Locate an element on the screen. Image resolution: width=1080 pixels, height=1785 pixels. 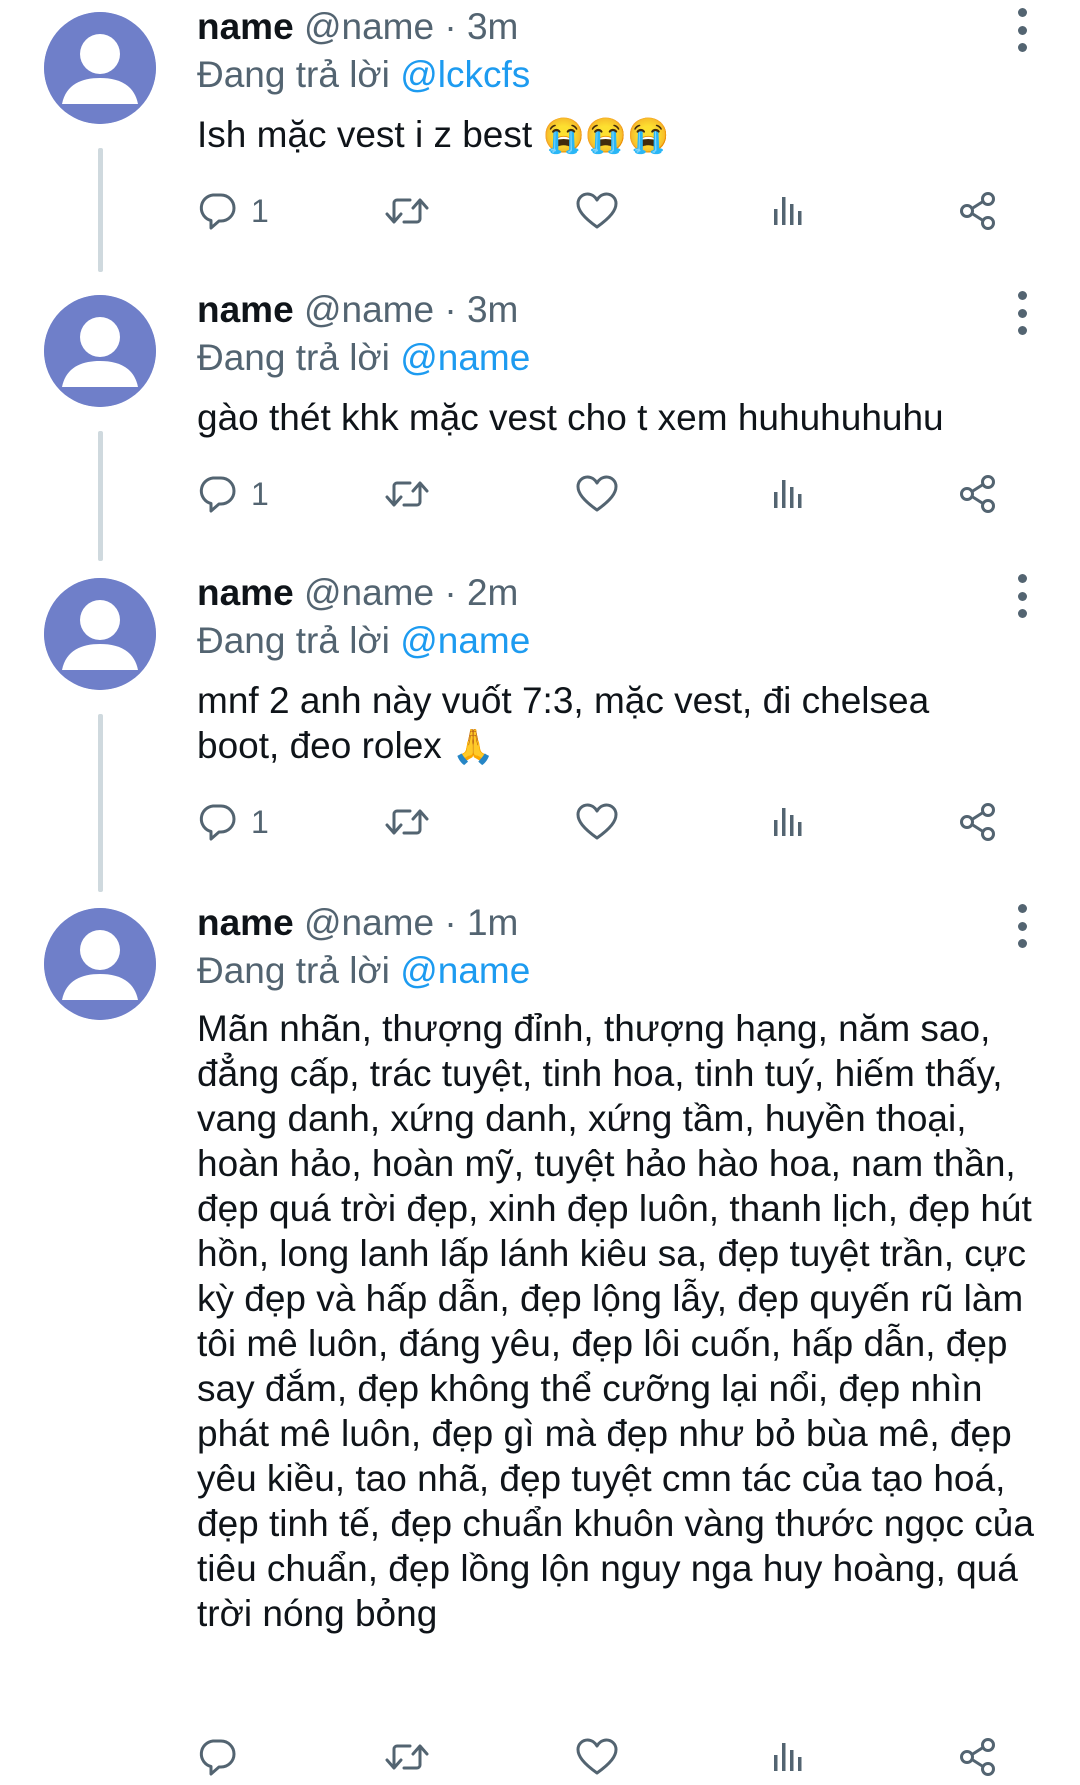
mention-link: @lckcfs is located at coordinates (465, 74).